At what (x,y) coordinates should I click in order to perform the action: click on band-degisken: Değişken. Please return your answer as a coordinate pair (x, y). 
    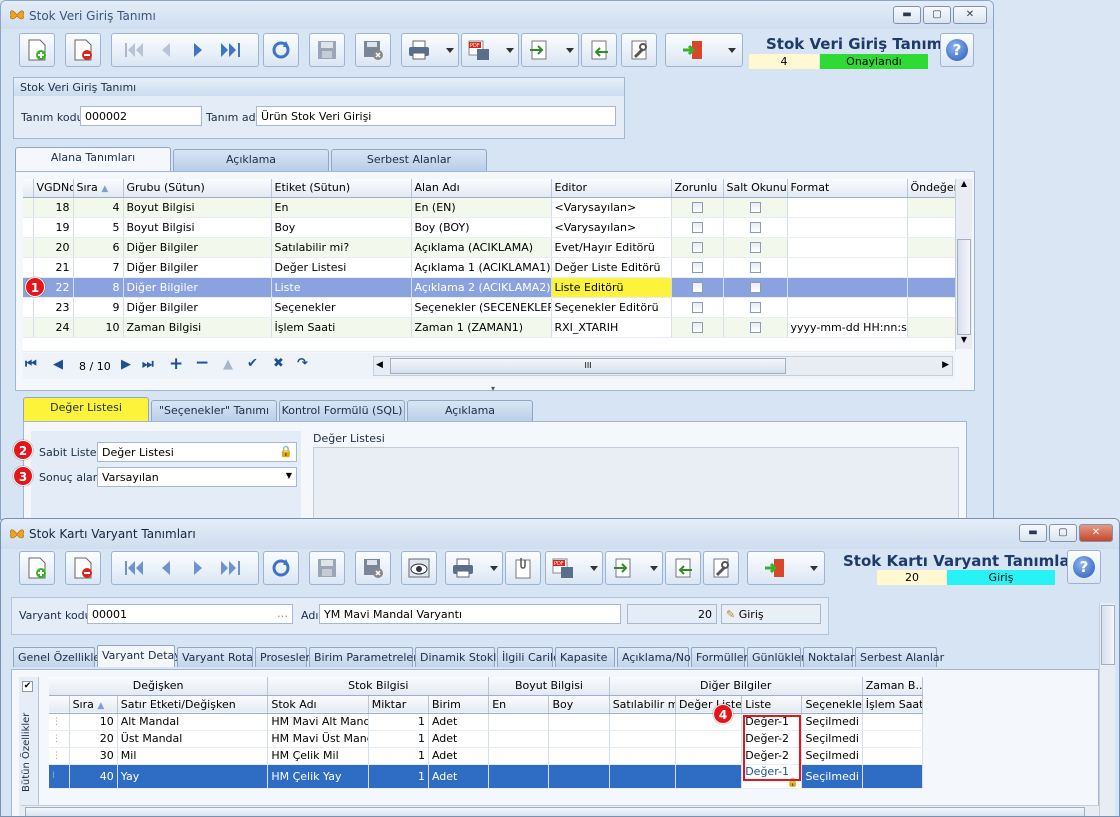
    Looking at the image, I should click on (159, 686).